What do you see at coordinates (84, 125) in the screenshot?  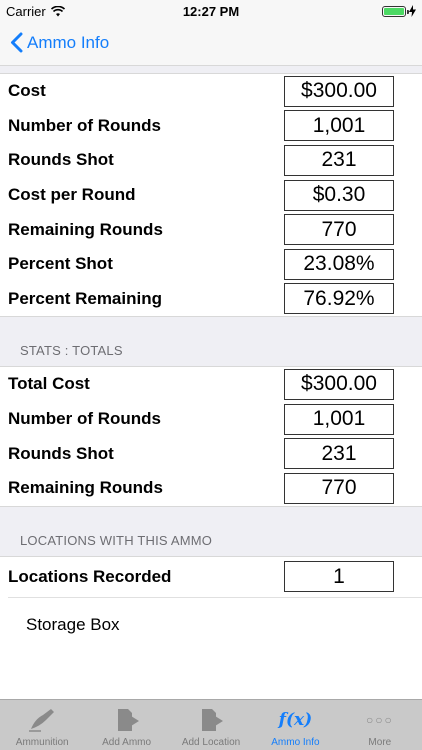 I see `stat-label: Number of Rounds` at bounding box center [84, 125].